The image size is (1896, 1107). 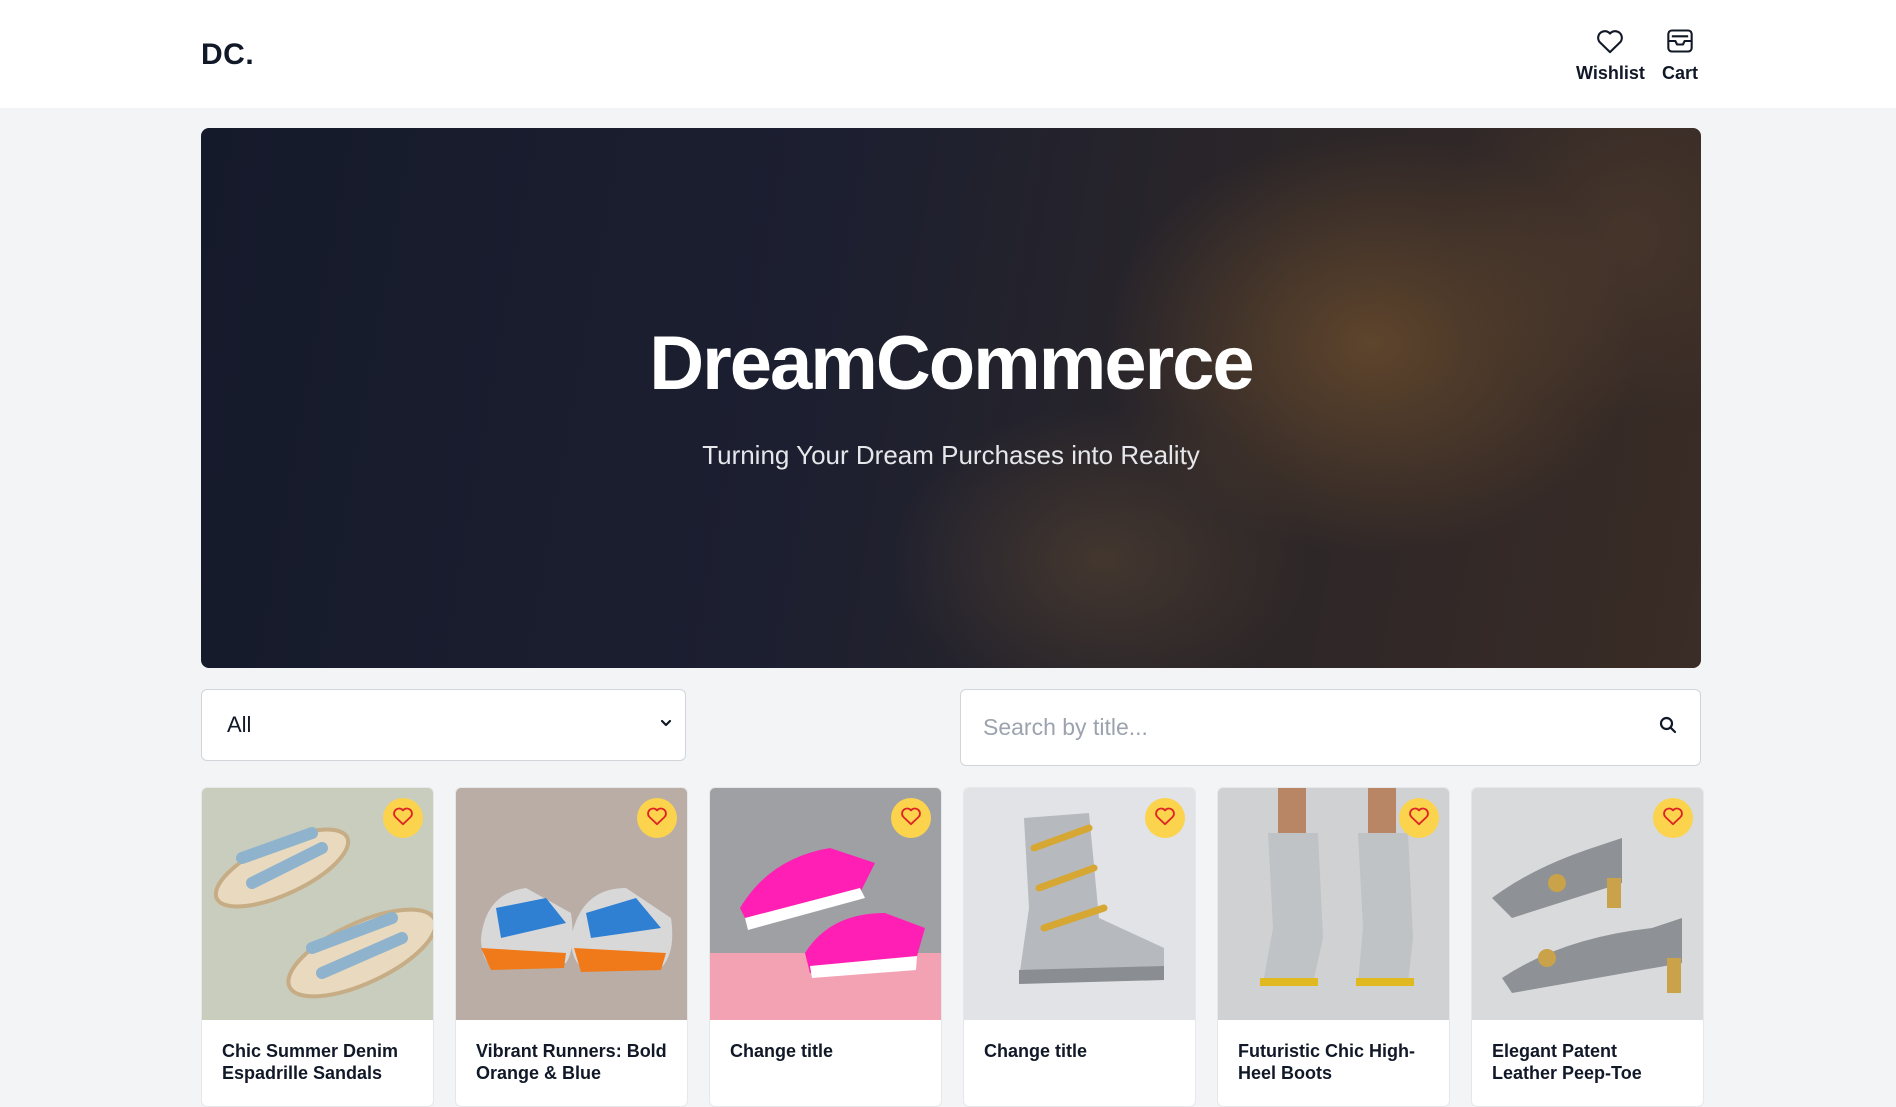 I want to click on product-title: Chic Summer Denim Espadrille Sandals, so click(x=317, y=1052).